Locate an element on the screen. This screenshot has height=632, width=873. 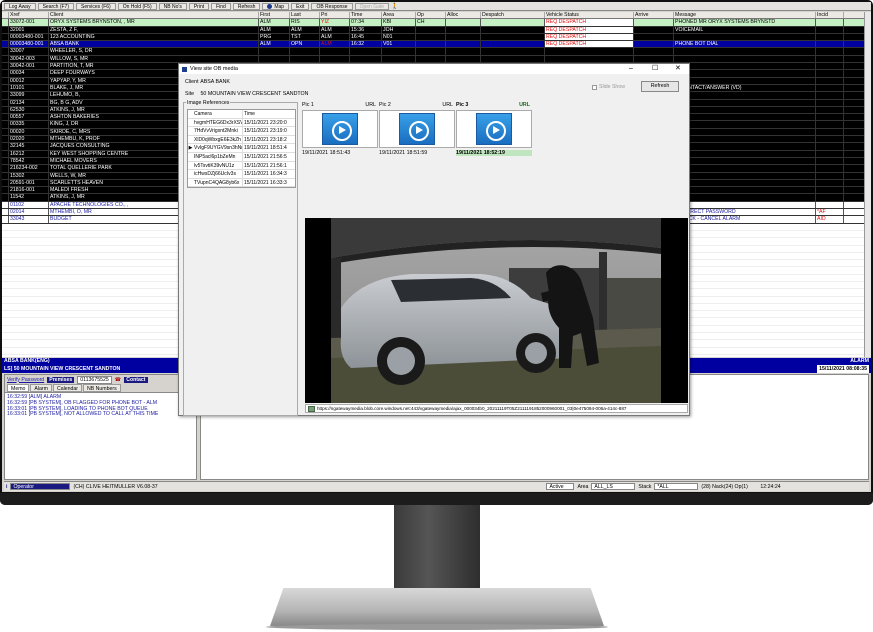
column-header: First is located at coordinates (274, 15).